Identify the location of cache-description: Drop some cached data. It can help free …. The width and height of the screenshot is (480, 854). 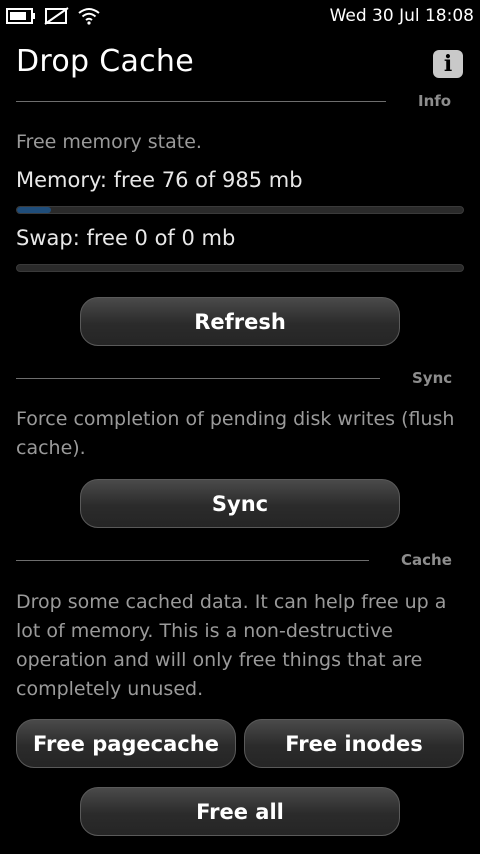
(231, 645).